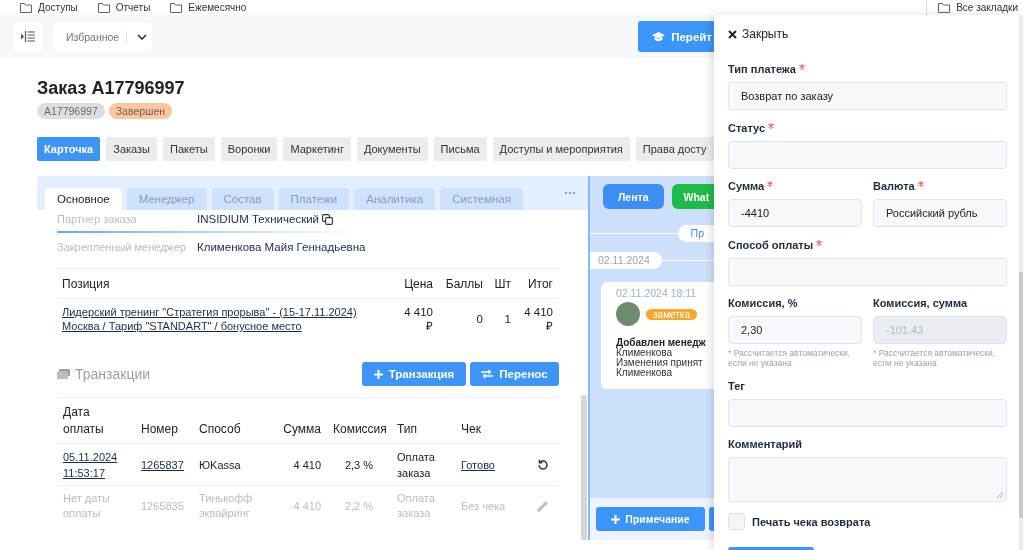 The width and height of the screenshot is (1024, 550). What do you see at coordinates (142, 36) in the screenshot?
I see `chevron-down-icon` at bounding box center [142, 36].